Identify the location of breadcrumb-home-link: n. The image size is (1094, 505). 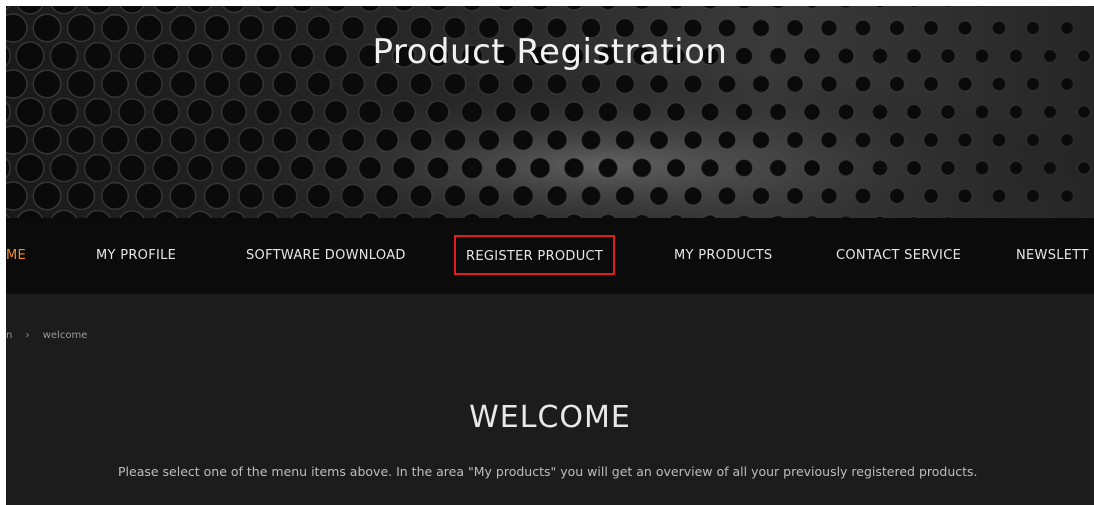
(9, 335).